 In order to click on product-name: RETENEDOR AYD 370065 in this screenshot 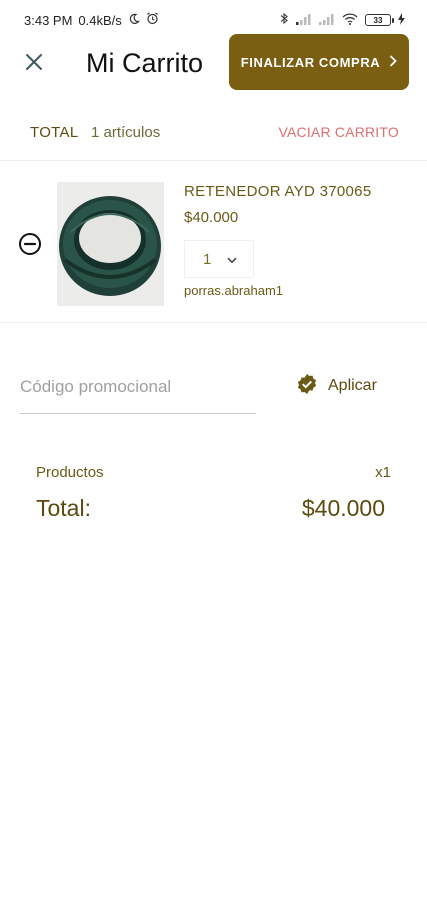, I will do `click(277, 191)`.